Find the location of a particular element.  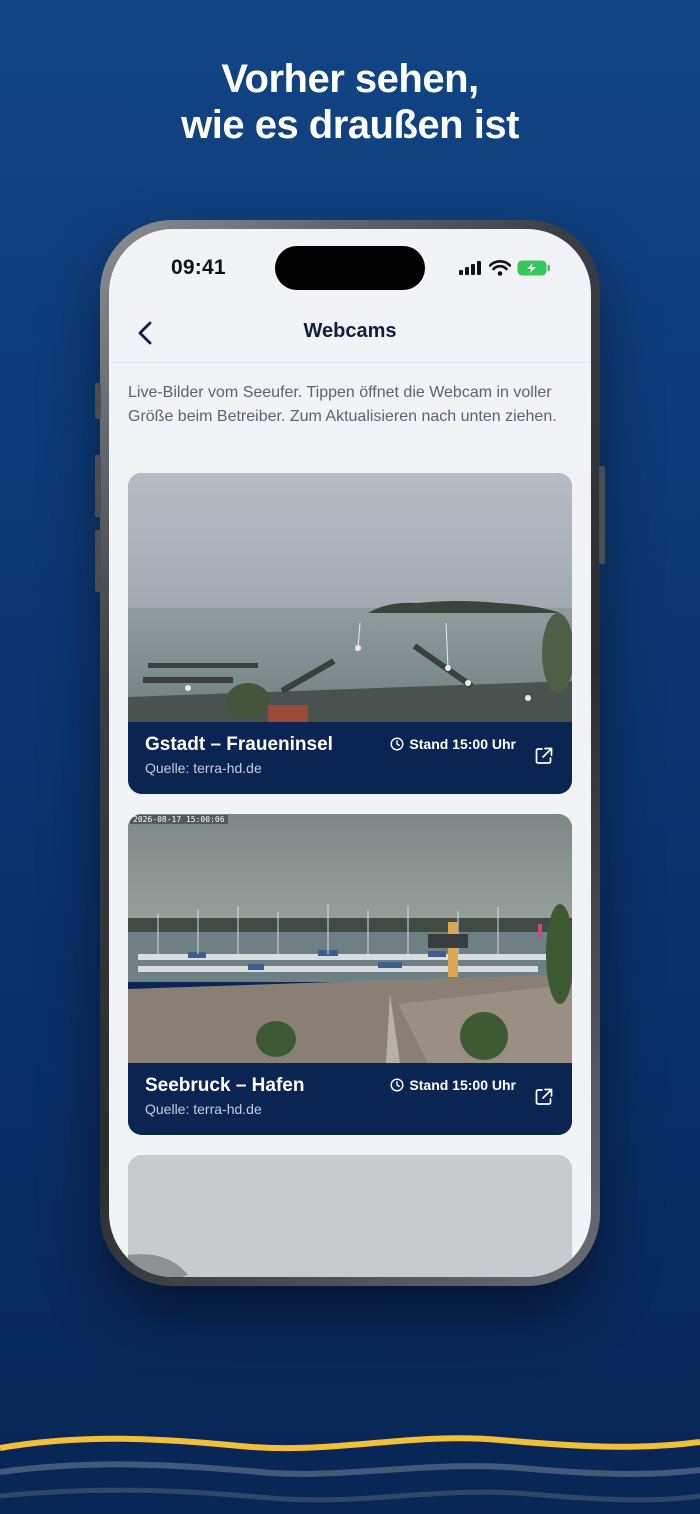

decorative-waves is located at coordinates (350, 1469).